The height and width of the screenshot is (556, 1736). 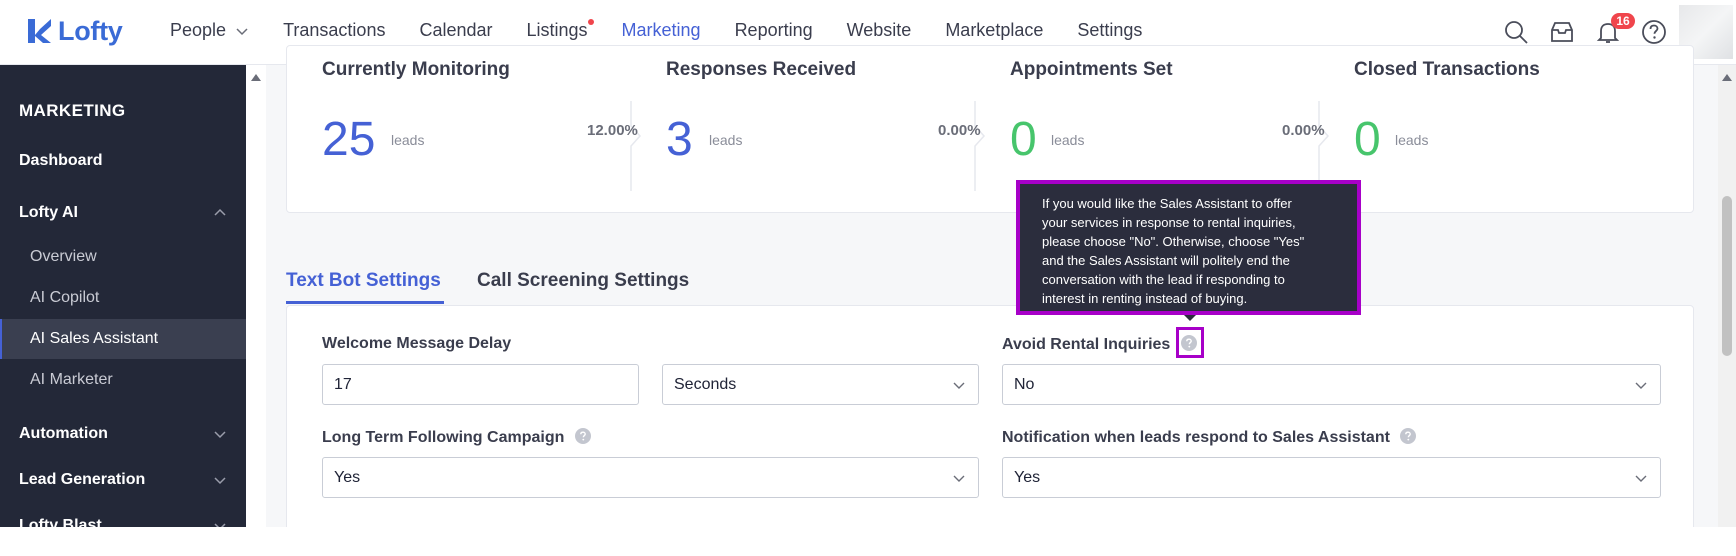 What do you see at coordinates (343, 384) in the screenshot?
I see `welcome-delay-value: 17` at bounding box center [343, 384].